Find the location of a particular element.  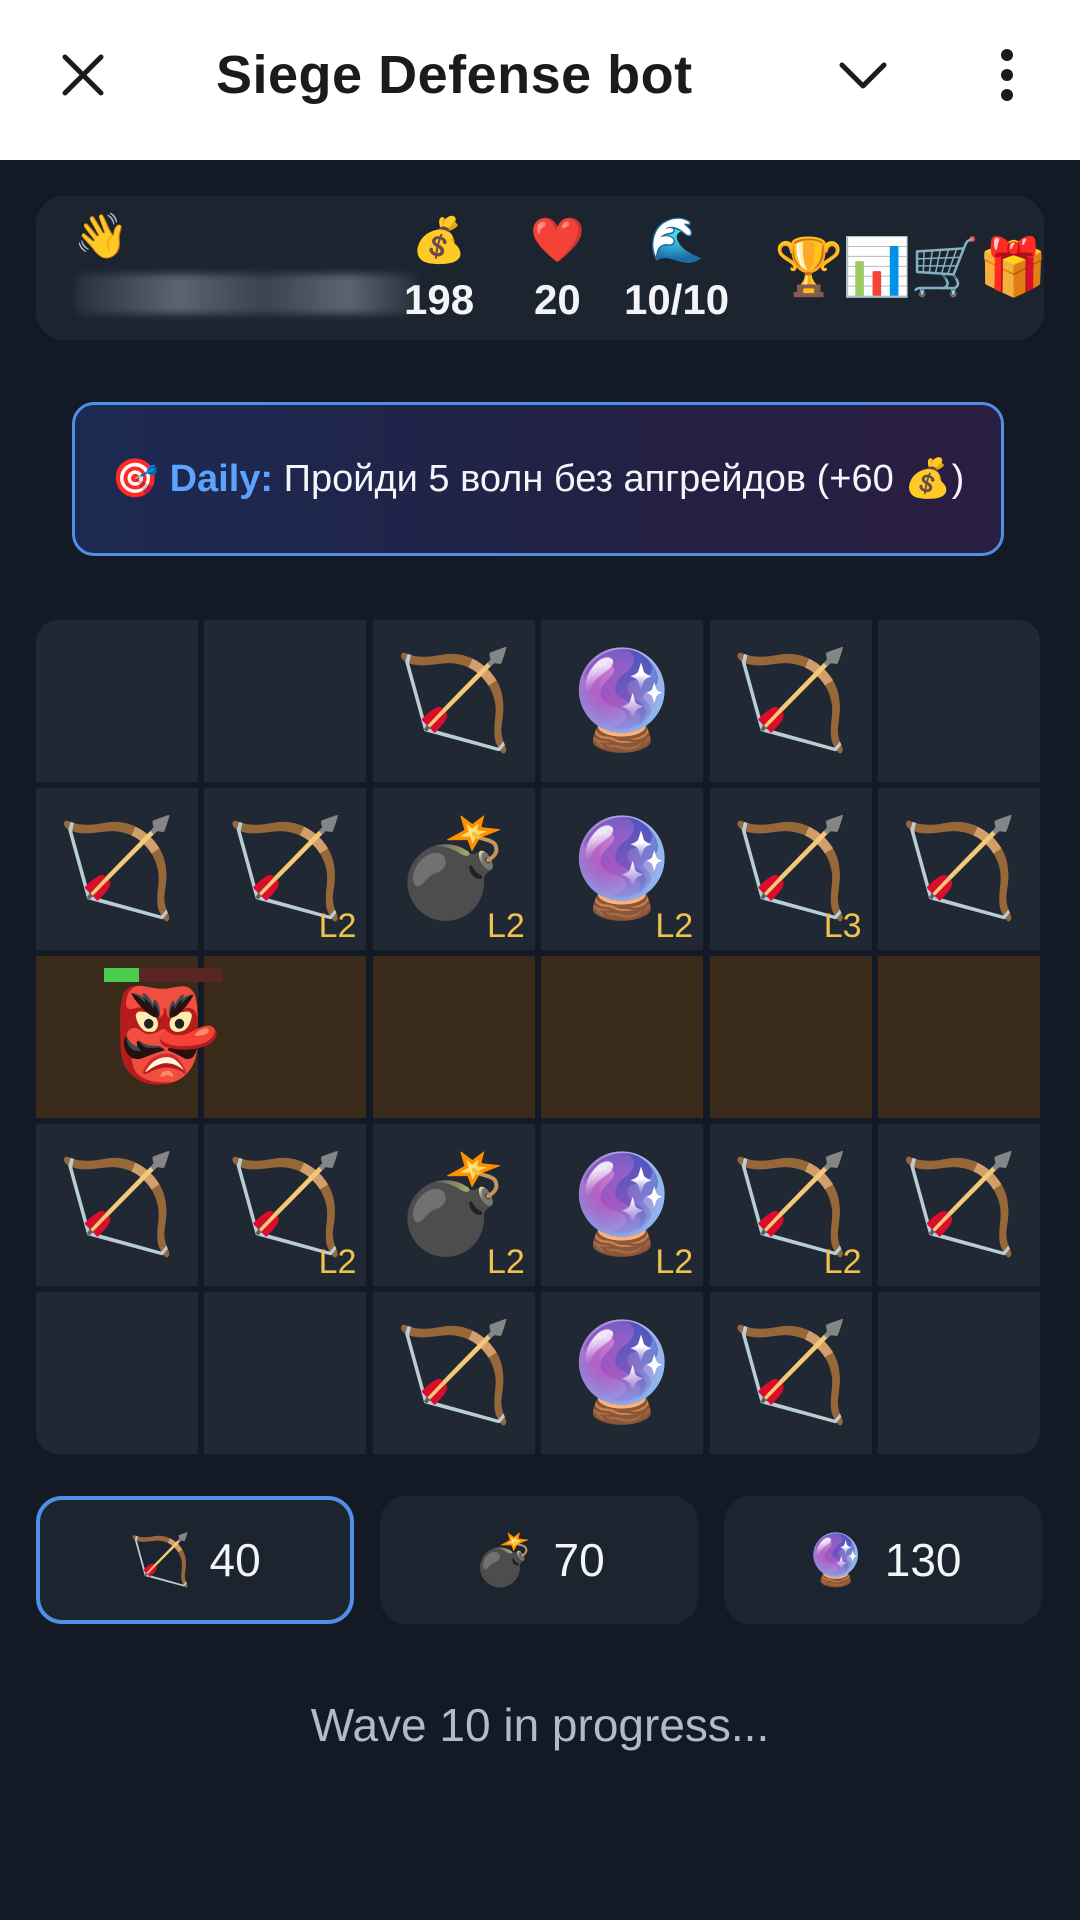

waving-hand-icon: 👋 is located at coordinates (101, 236).